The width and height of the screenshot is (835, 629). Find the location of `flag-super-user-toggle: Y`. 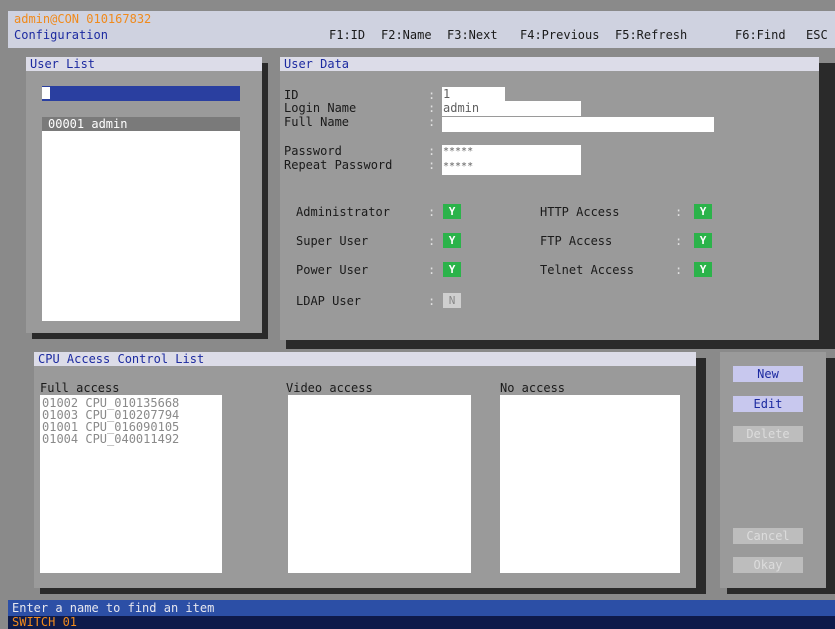

flag-super-user-toggle: Y is located at coordinates (452, 240).